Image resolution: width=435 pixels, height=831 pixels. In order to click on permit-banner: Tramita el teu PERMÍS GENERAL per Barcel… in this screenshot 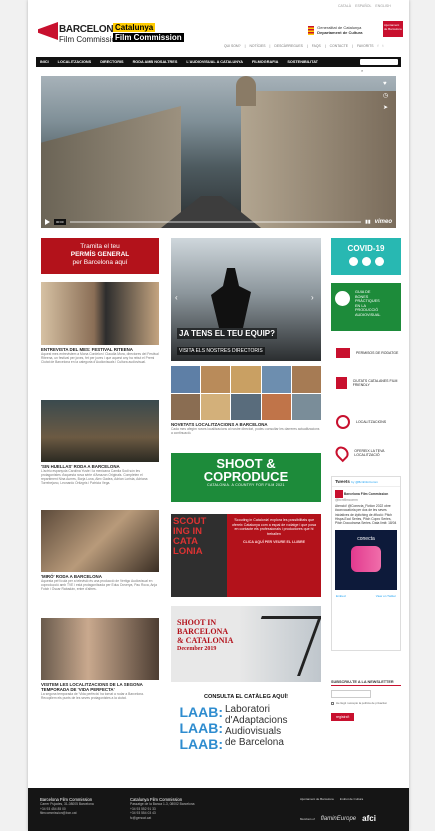, I will do `click(100, 256)`.